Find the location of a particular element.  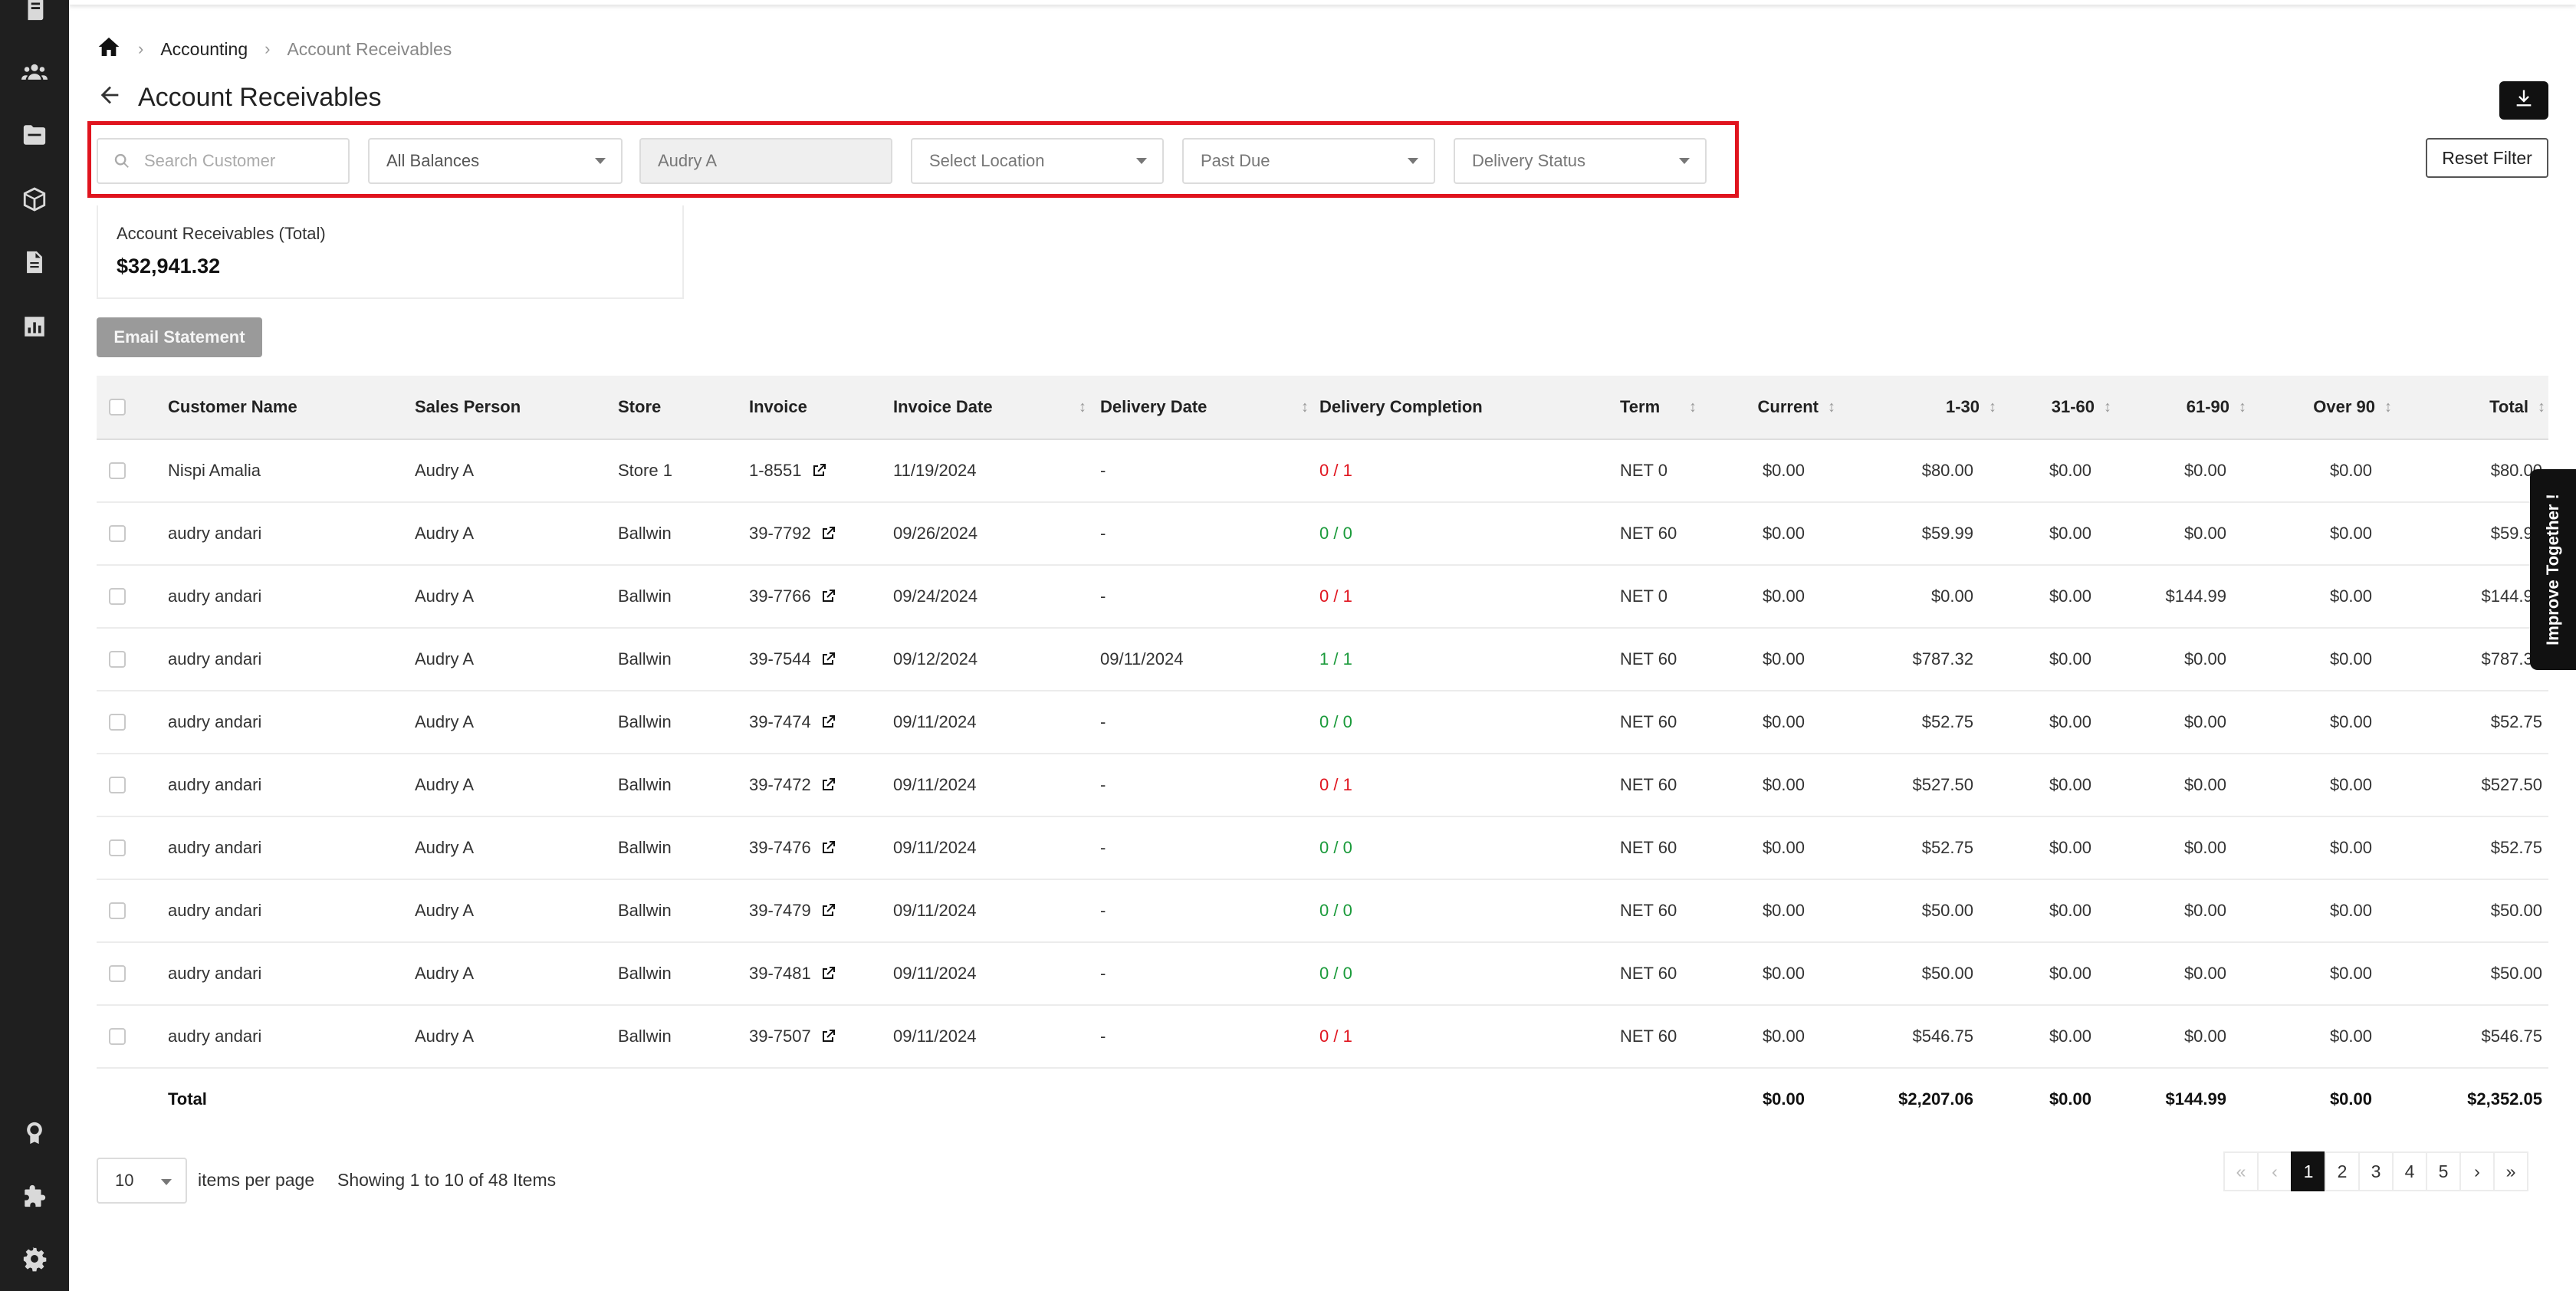

cell-invoice-text: 39-7479 is located at coordinates (780, 911).